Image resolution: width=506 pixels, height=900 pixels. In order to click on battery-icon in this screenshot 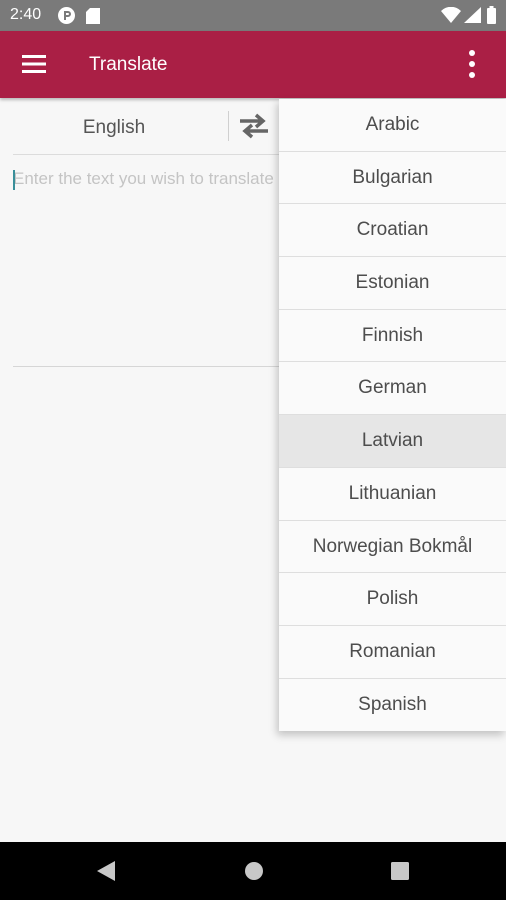, I will do `click(491, 15)`.